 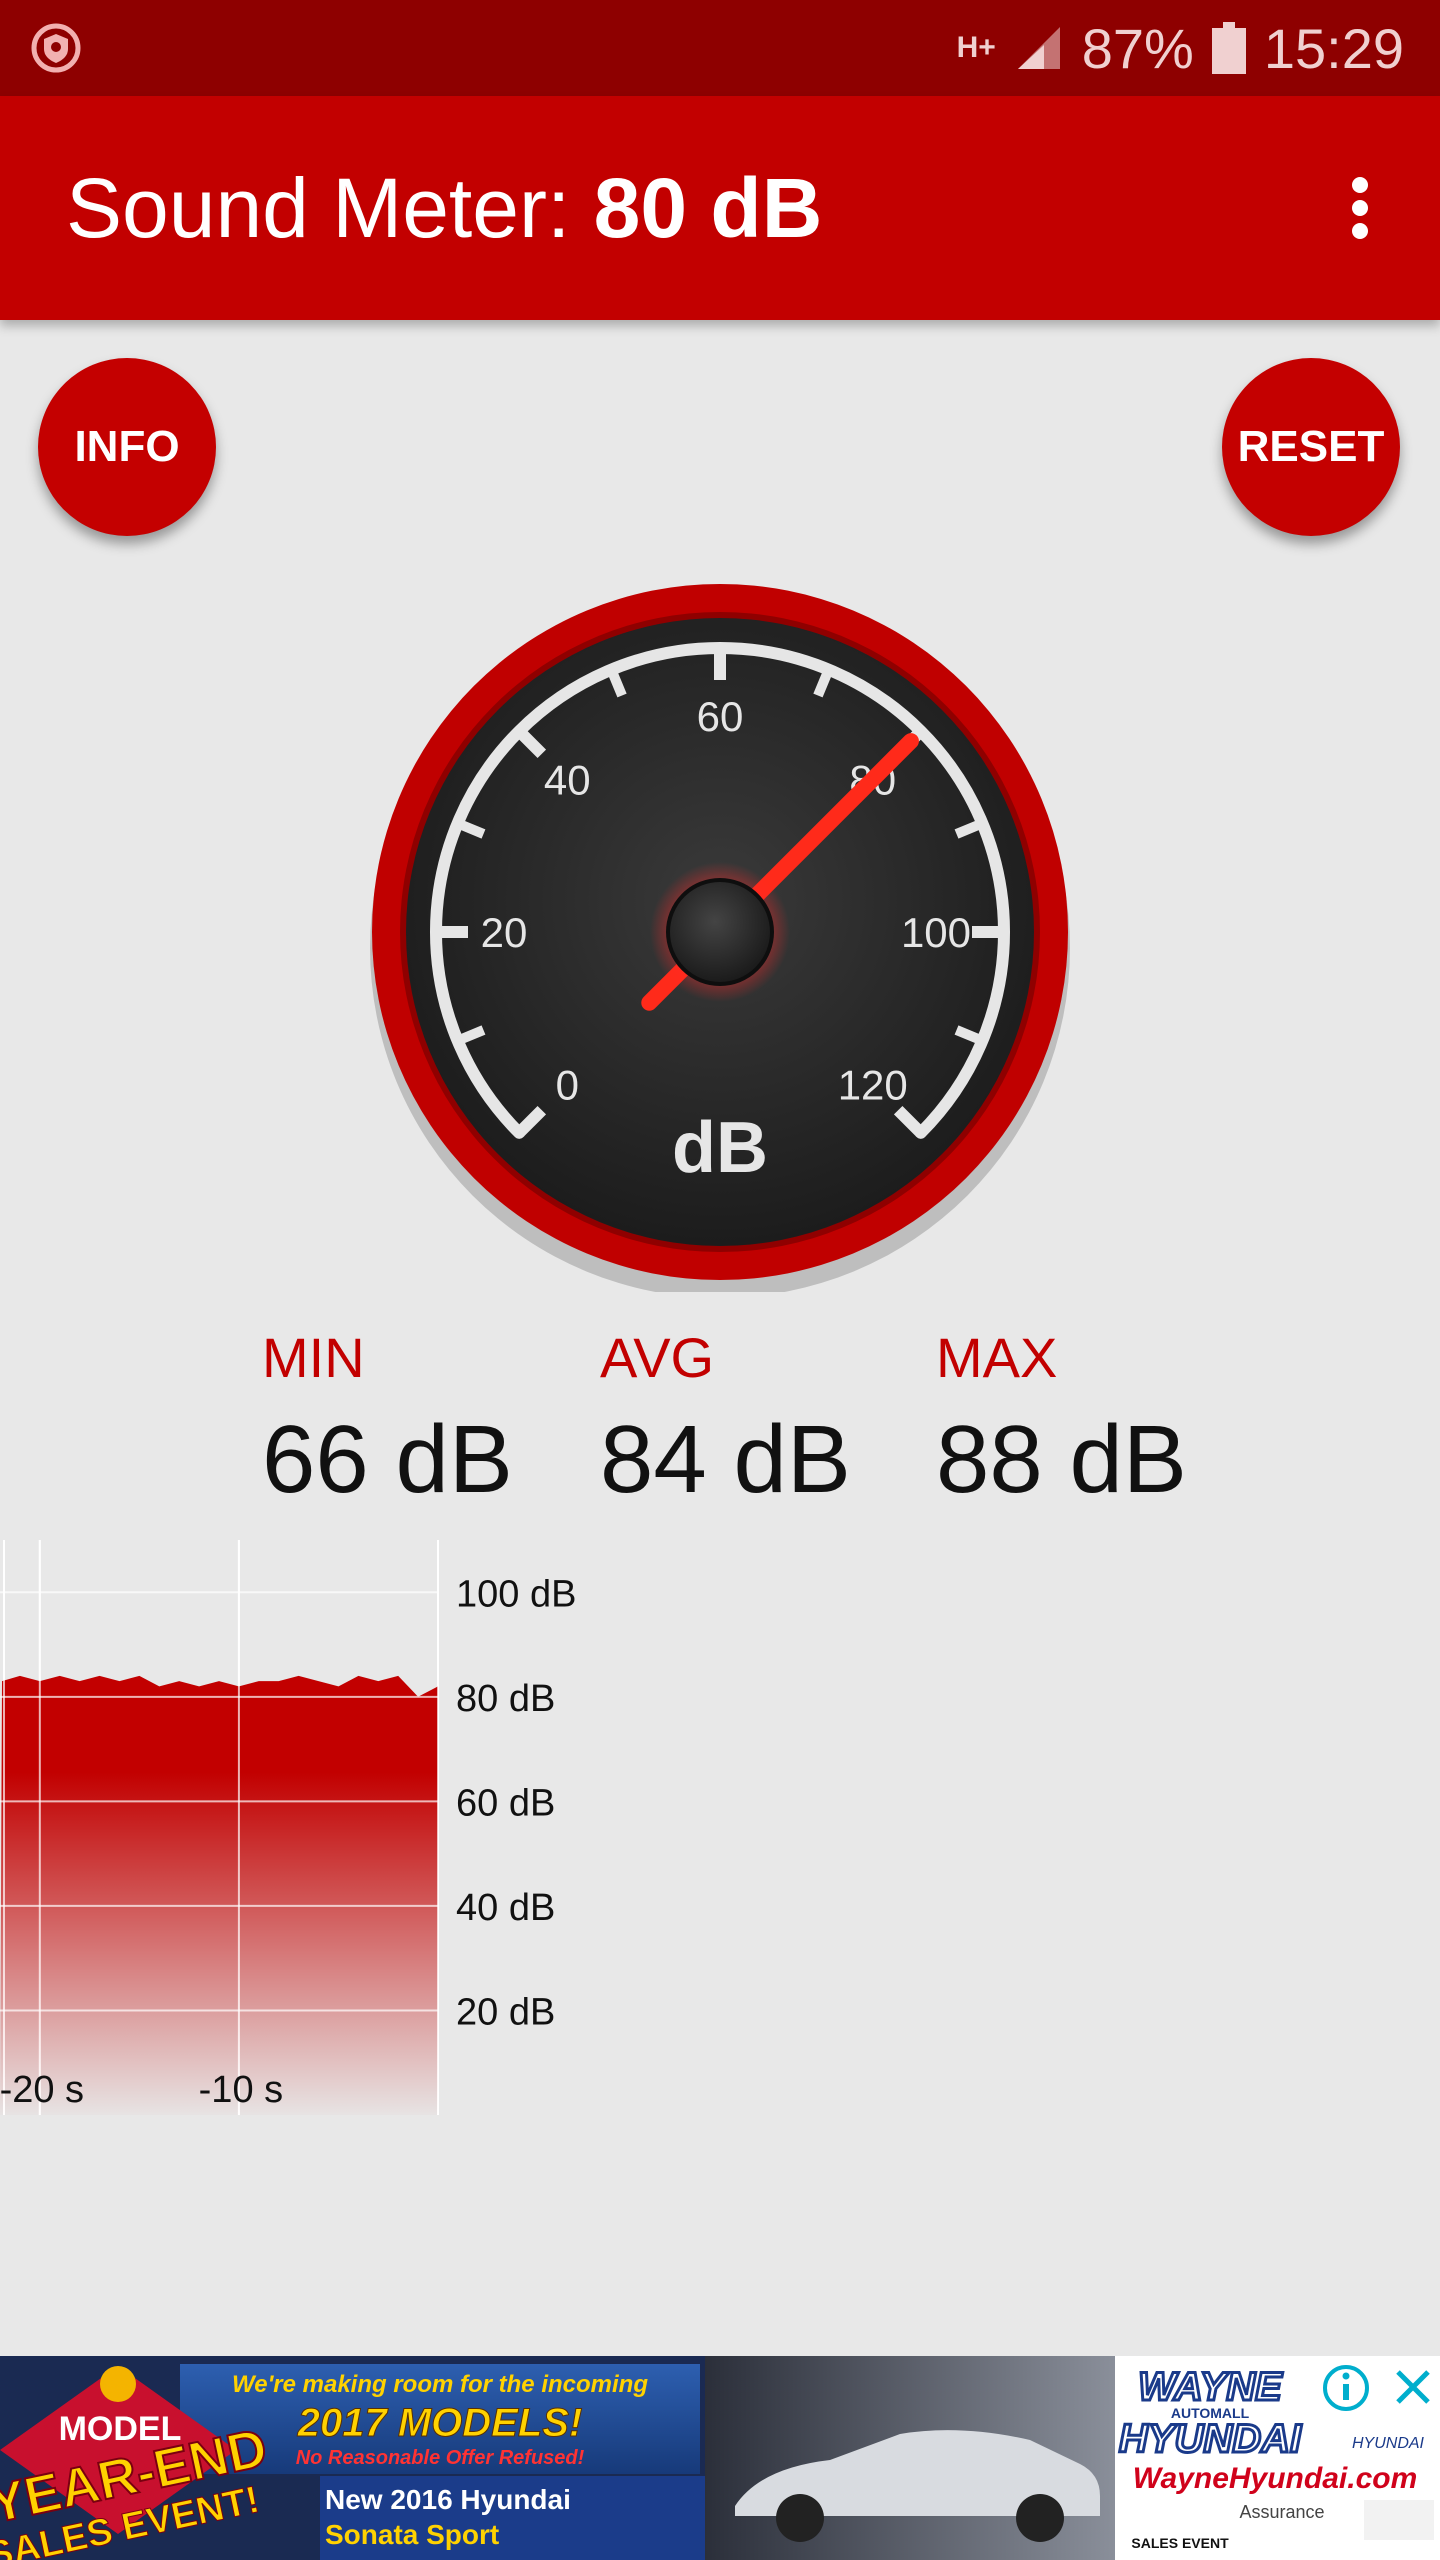 I want to click on ad-footer-2: Assurance, so click(x=1281, y=2512).